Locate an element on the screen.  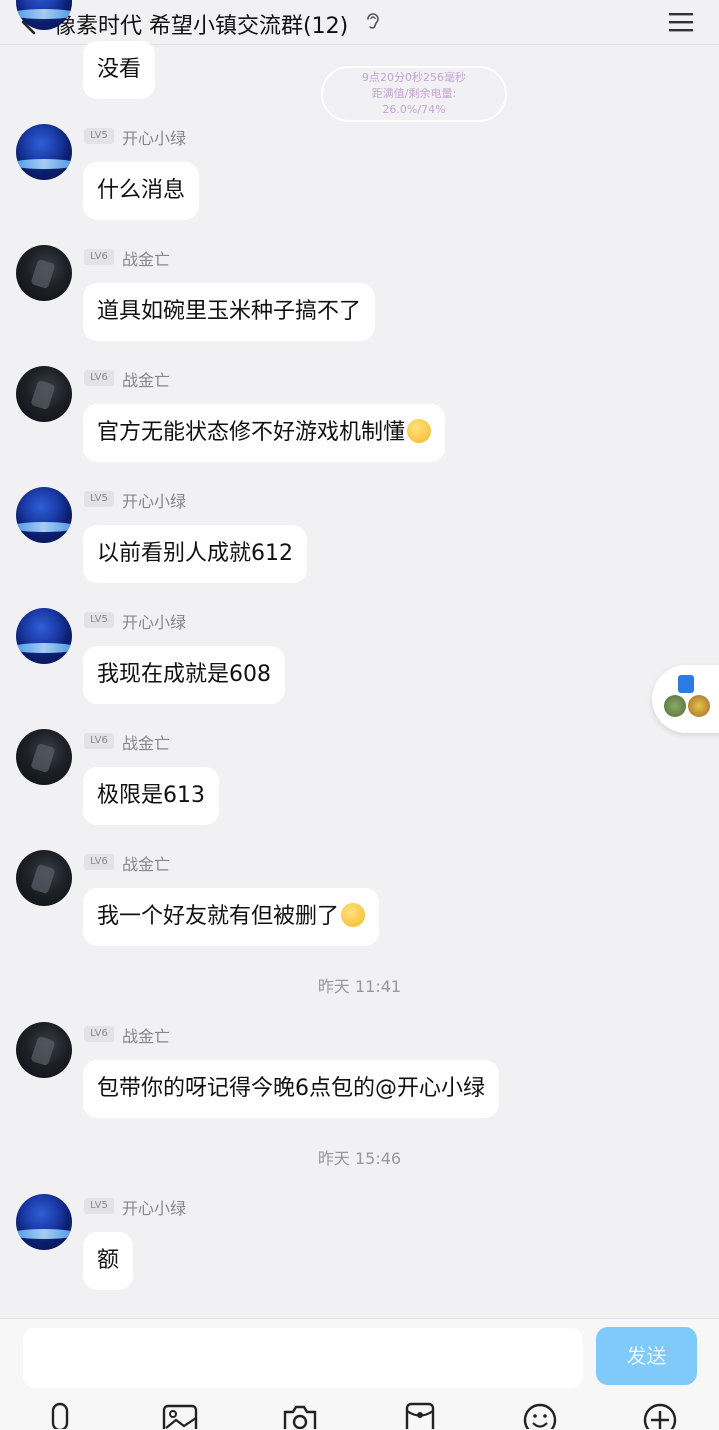
plus-icon is located at coordinates (660, 1414).